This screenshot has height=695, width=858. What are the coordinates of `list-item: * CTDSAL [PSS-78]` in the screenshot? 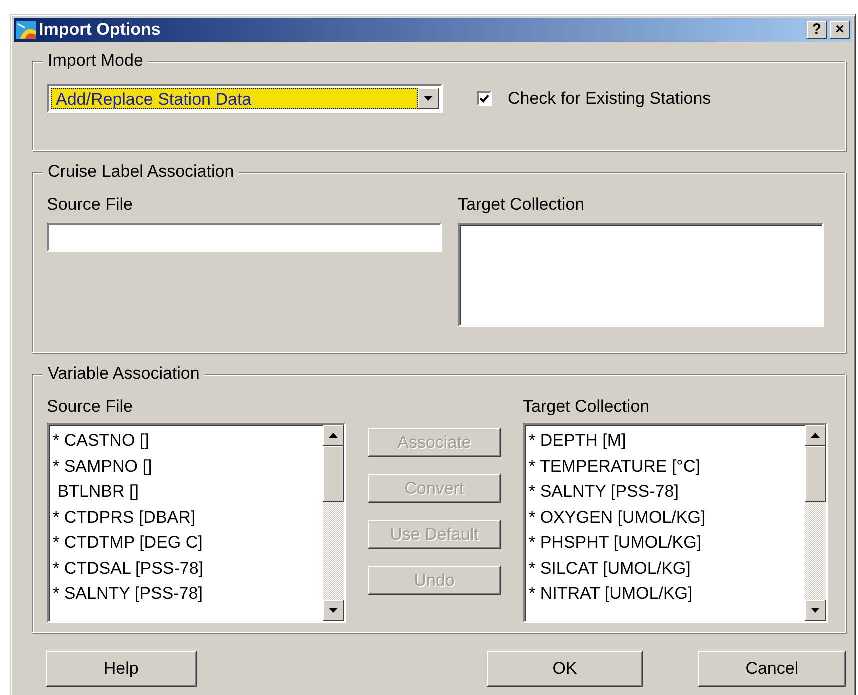 It's located at (128, 568).